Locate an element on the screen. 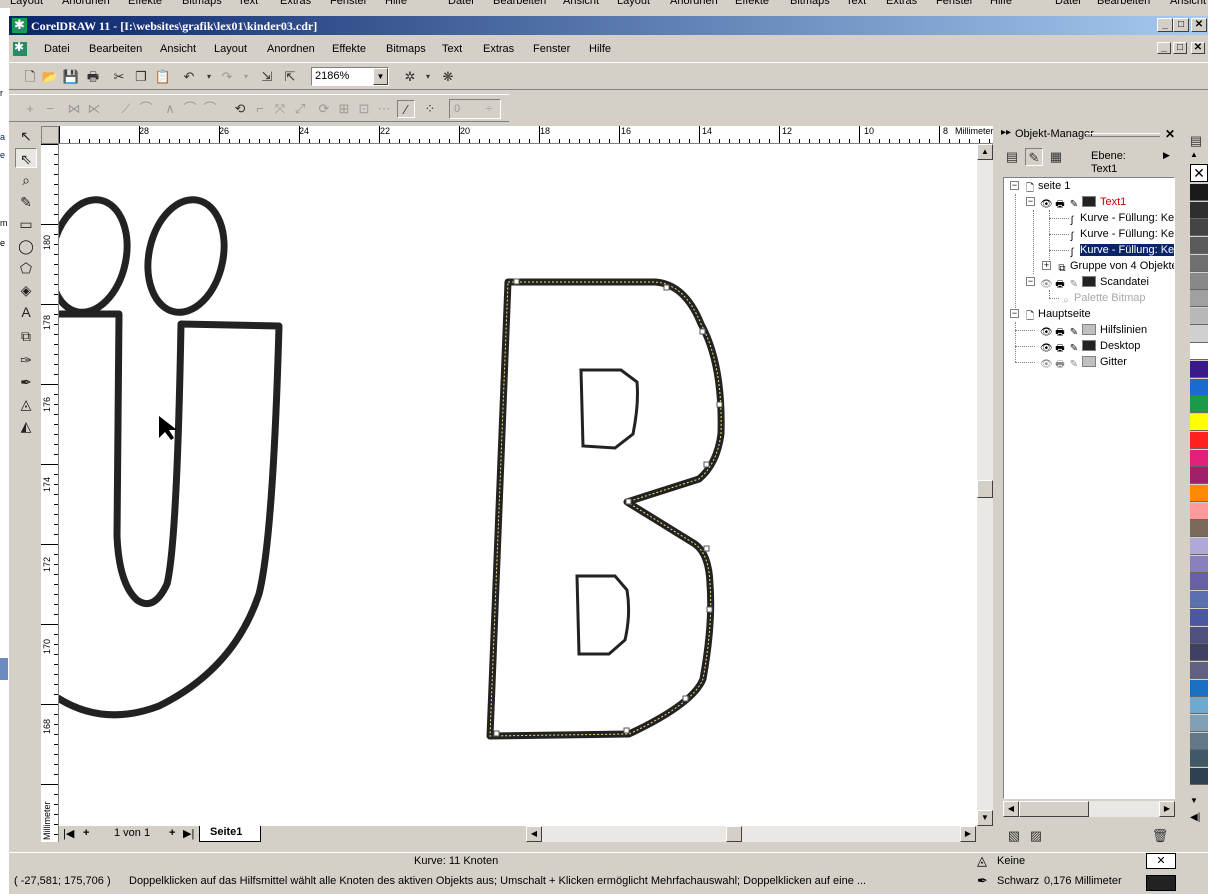 The width and height of the screenshot is (1208, 894). stretch-nodes-icon: ⤢ is located at coordinates (300, 109).